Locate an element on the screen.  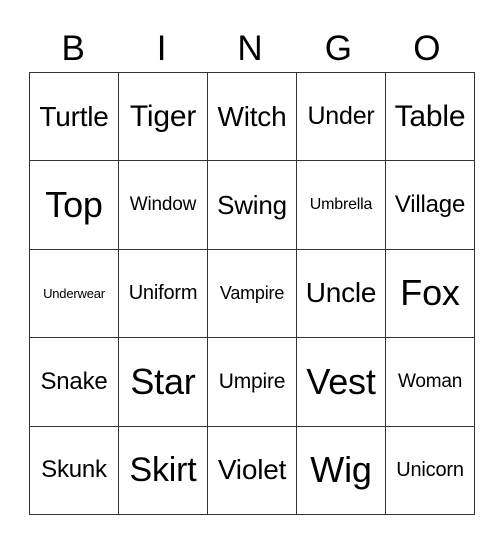
grid-row: Snake Star Umpire Vest Woman is located at coordinates (252, 382).